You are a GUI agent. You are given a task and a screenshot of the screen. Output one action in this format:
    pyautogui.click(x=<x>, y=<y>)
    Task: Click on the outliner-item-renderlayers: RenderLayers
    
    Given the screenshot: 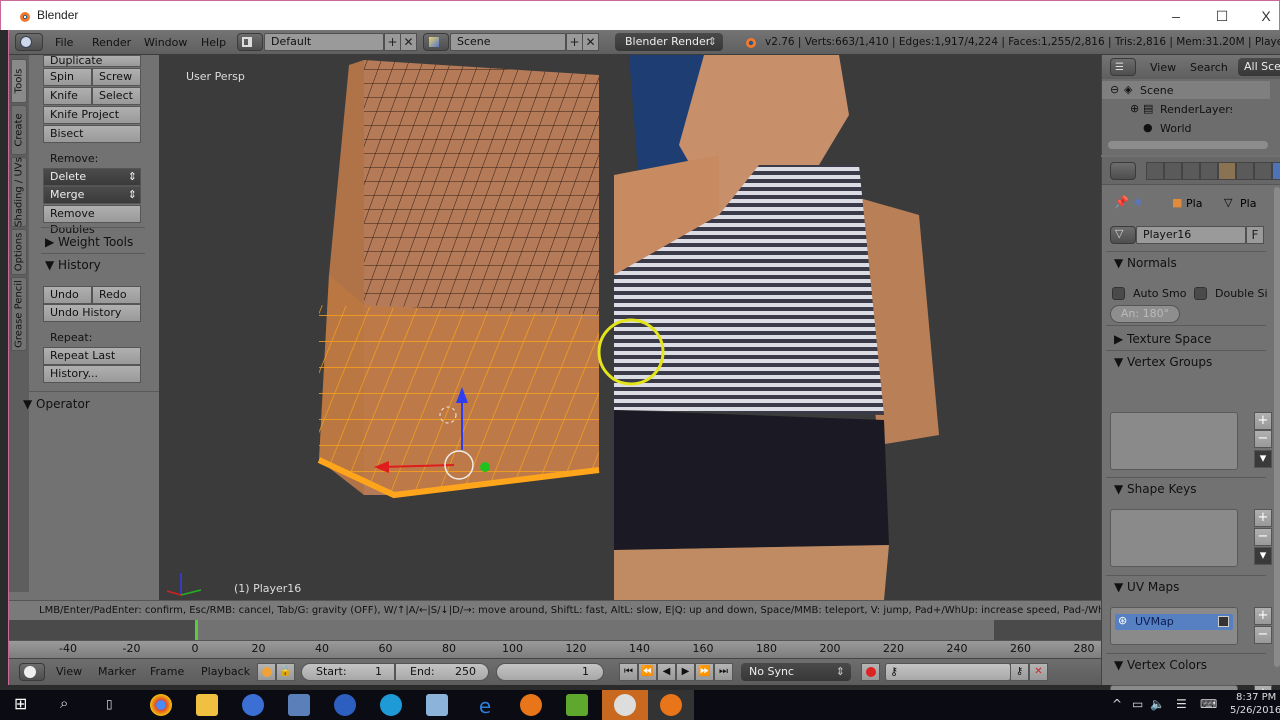 What is the action you would take?
    pyautogui.click(x=1196, y=109)
    